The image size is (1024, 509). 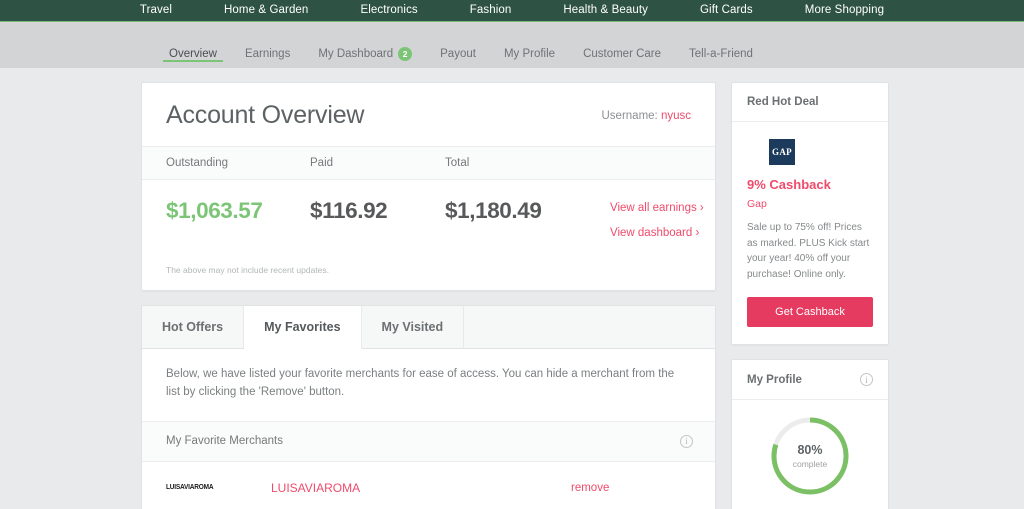 I want to click on tab-my-visited: My Visited, so click(x=413, y=327).